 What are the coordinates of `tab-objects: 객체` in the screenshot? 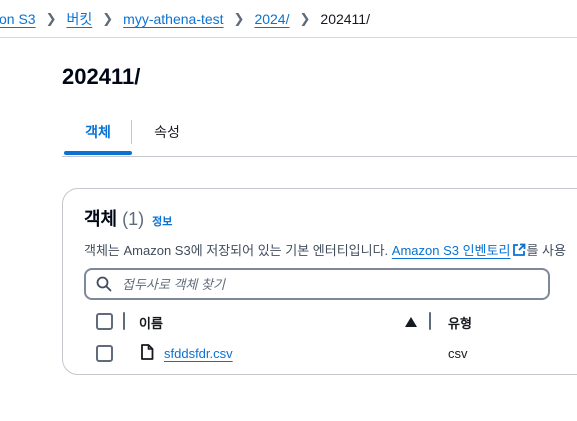 It's located at (98, 133).